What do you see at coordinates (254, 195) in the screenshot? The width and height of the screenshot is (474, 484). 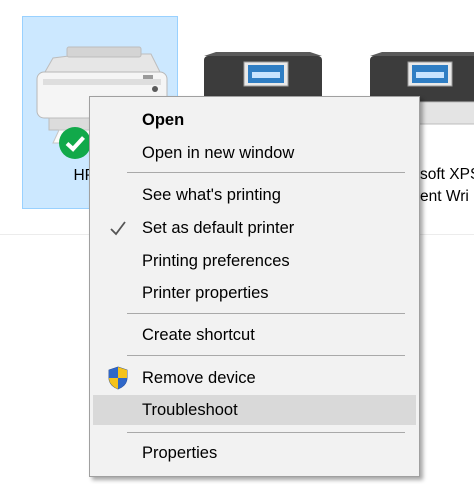 I see `menu-item-see-whats-printing: See what's printing` at bounding box center [254, 195].